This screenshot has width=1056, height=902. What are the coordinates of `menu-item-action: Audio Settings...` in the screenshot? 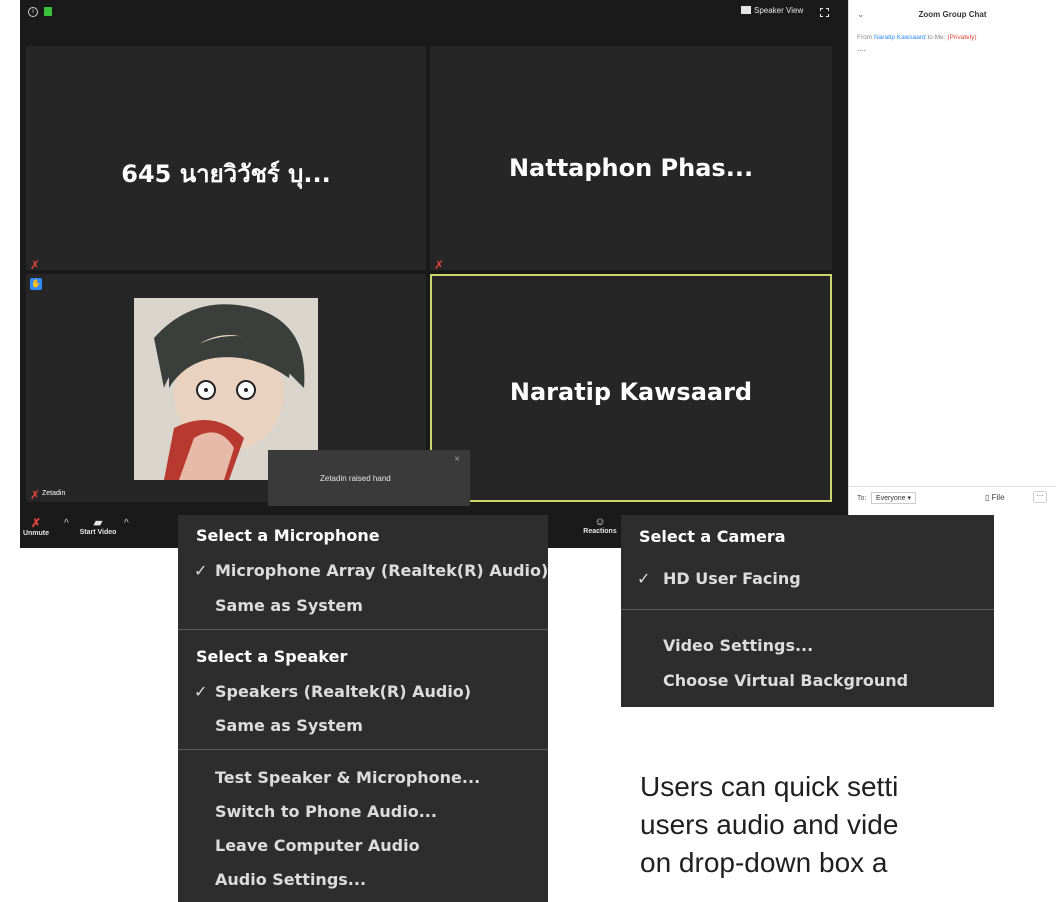 It's located at (290, 879).